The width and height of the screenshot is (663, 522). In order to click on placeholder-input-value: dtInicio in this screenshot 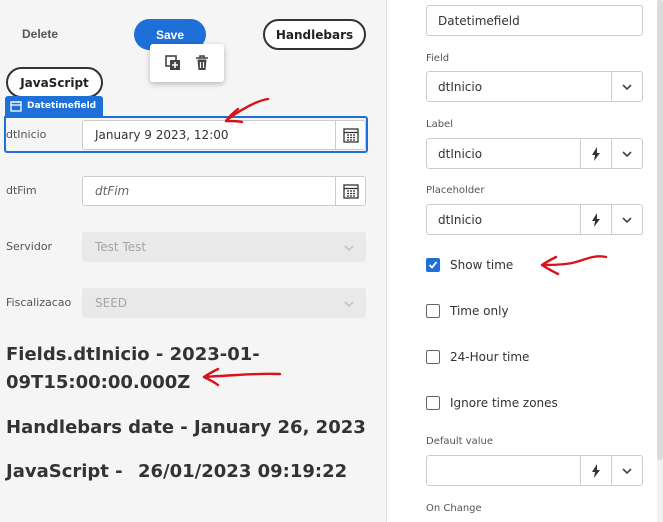, I will do `click(460, 219)`.